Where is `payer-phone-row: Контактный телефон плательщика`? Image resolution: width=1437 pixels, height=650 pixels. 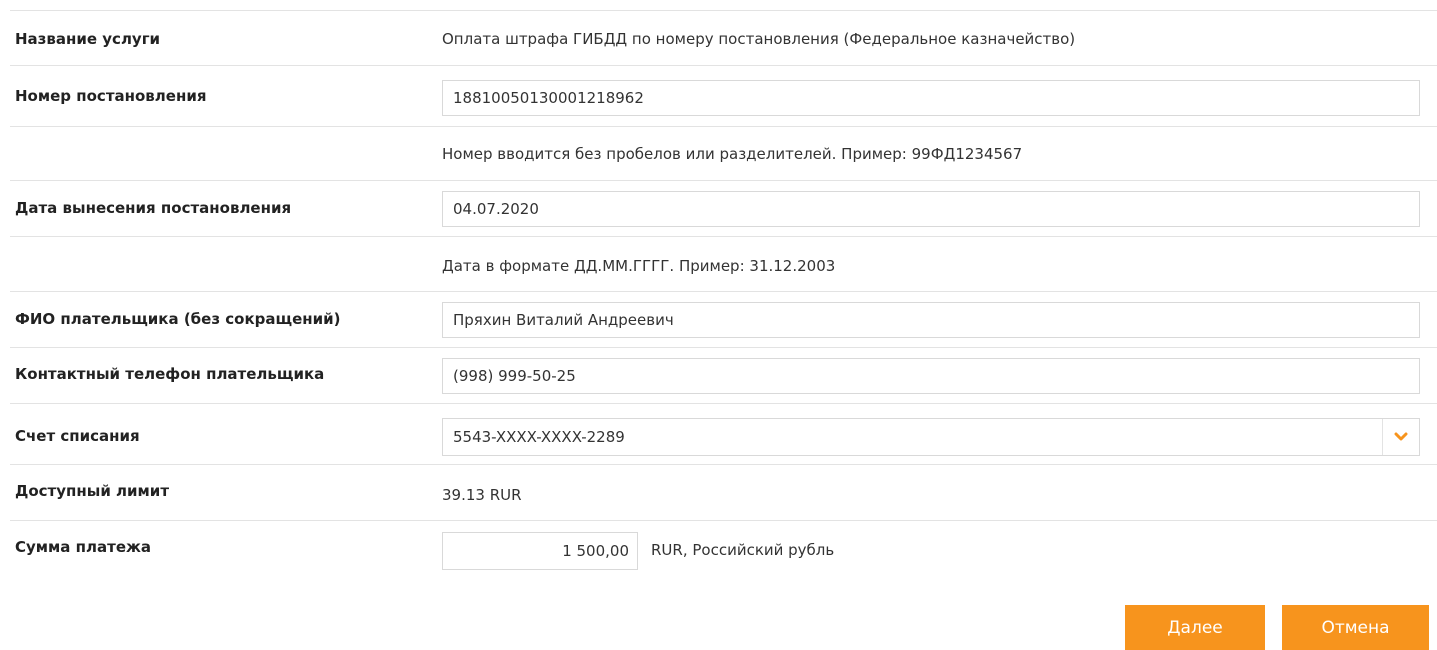
payer-phone-row: Контактный телефон плательщика is located at coordinates (723, 376).